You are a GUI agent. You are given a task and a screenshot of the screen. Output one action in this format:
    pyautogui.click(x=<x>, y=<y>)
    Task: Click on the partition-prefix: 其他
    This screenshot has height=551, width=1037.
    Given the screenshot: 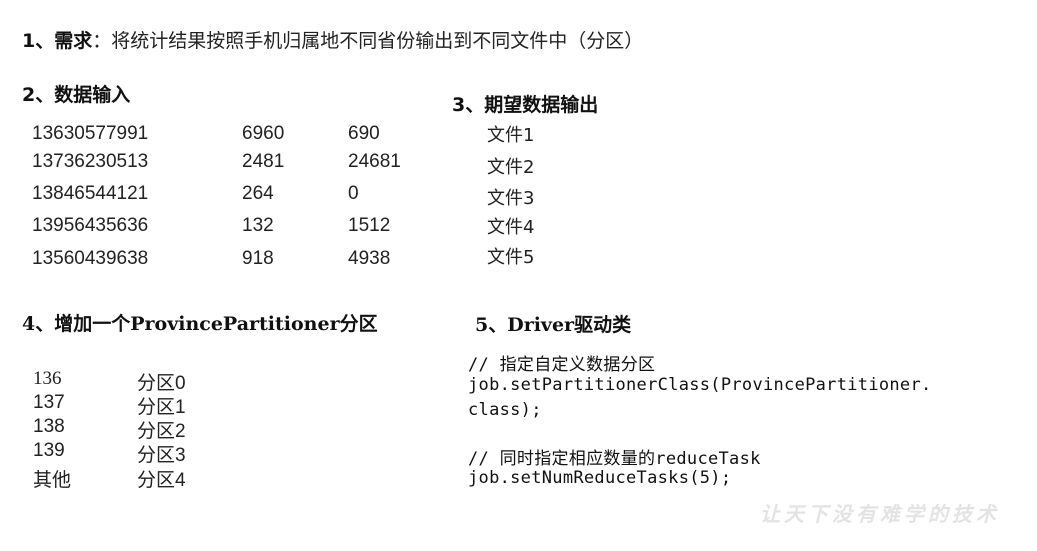 What is the action you would take?
    pyautogui.click(x=52, y=480)
    